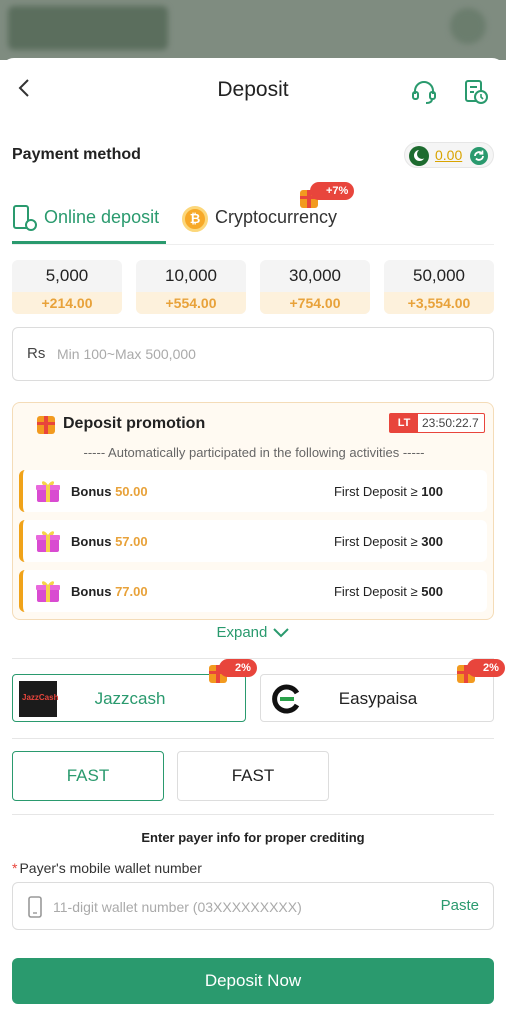 This screenshot has width=506, height=1024. I want to click on channel-easypaisa: Easypaisa 2%, so click(382, 690).